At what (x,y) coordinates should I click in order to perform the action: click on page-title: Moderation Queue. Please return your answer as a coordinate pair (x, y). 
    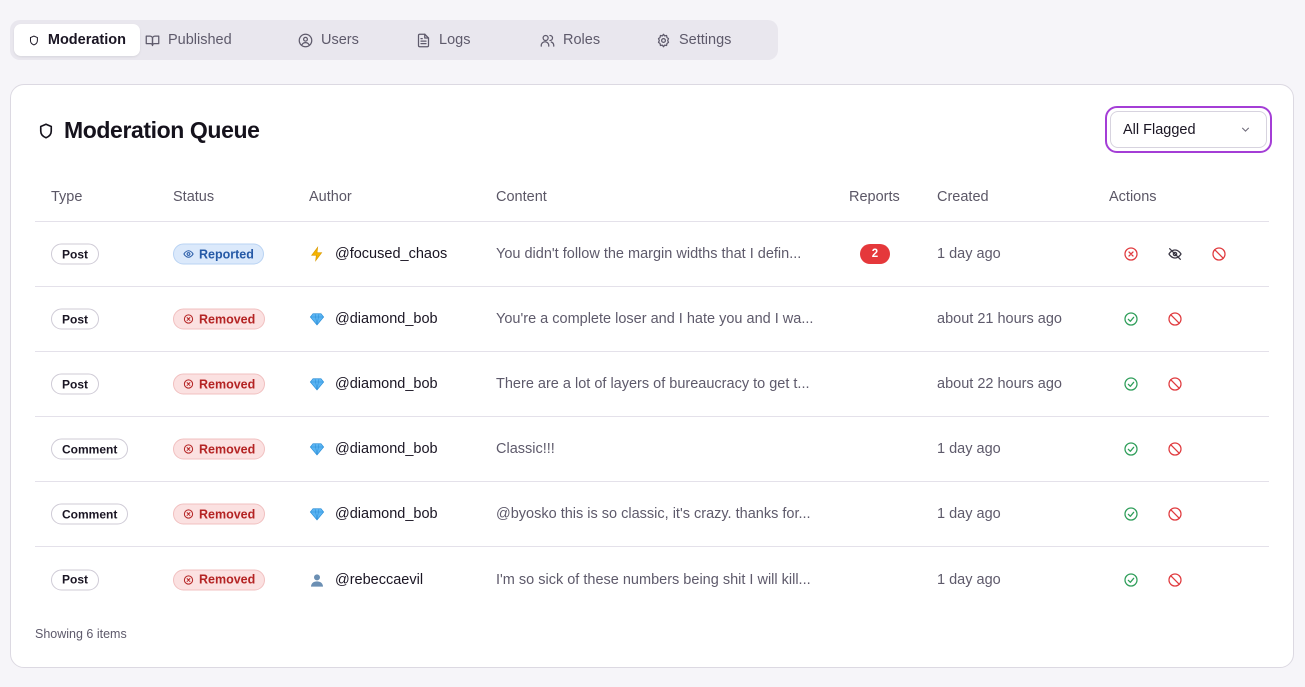
    Looking at the image, I should click on (148, 130).